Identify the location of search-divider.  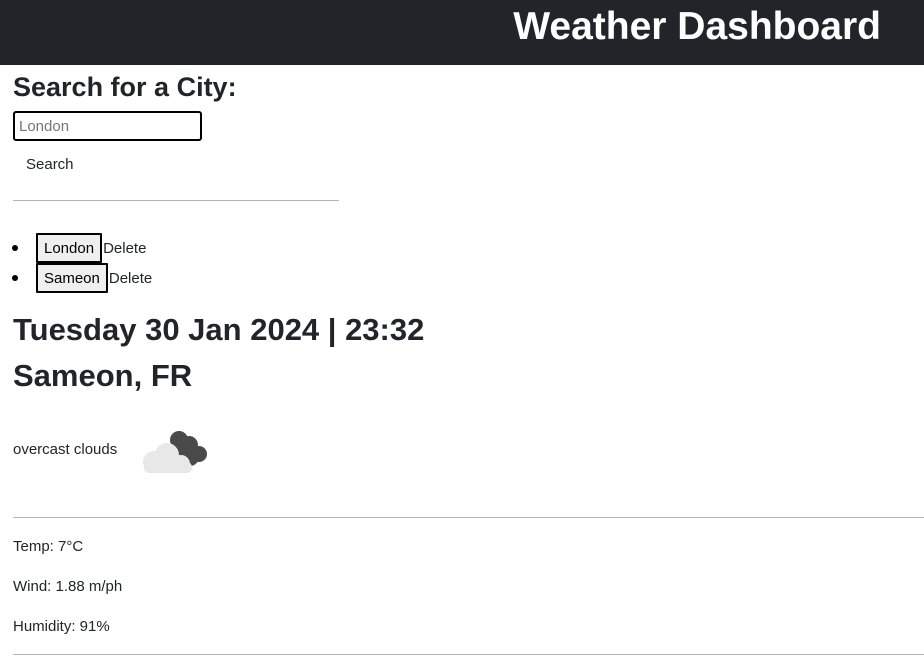
(176, 200).